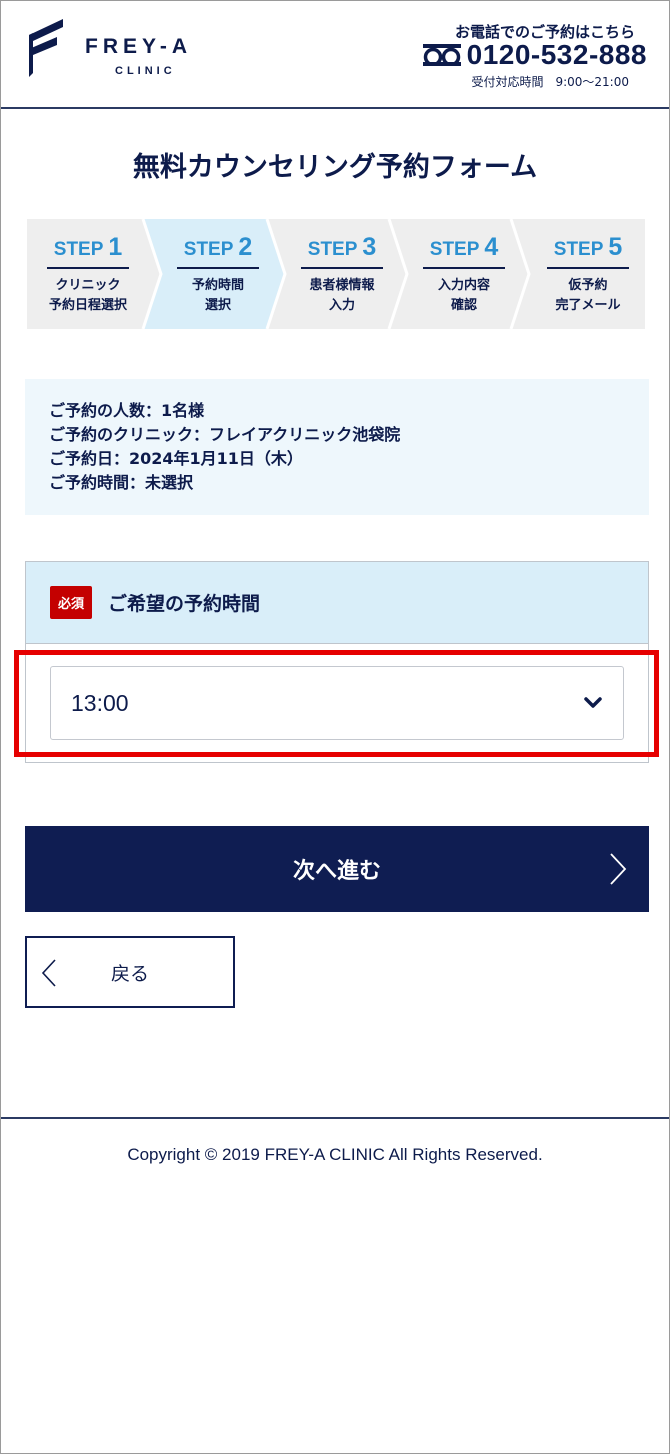 The width and height of the screenshot is (670, 1454). Describe the element at coordinates (464, 247) in the screenshot. I see `step-number: STEP 4` at that location.